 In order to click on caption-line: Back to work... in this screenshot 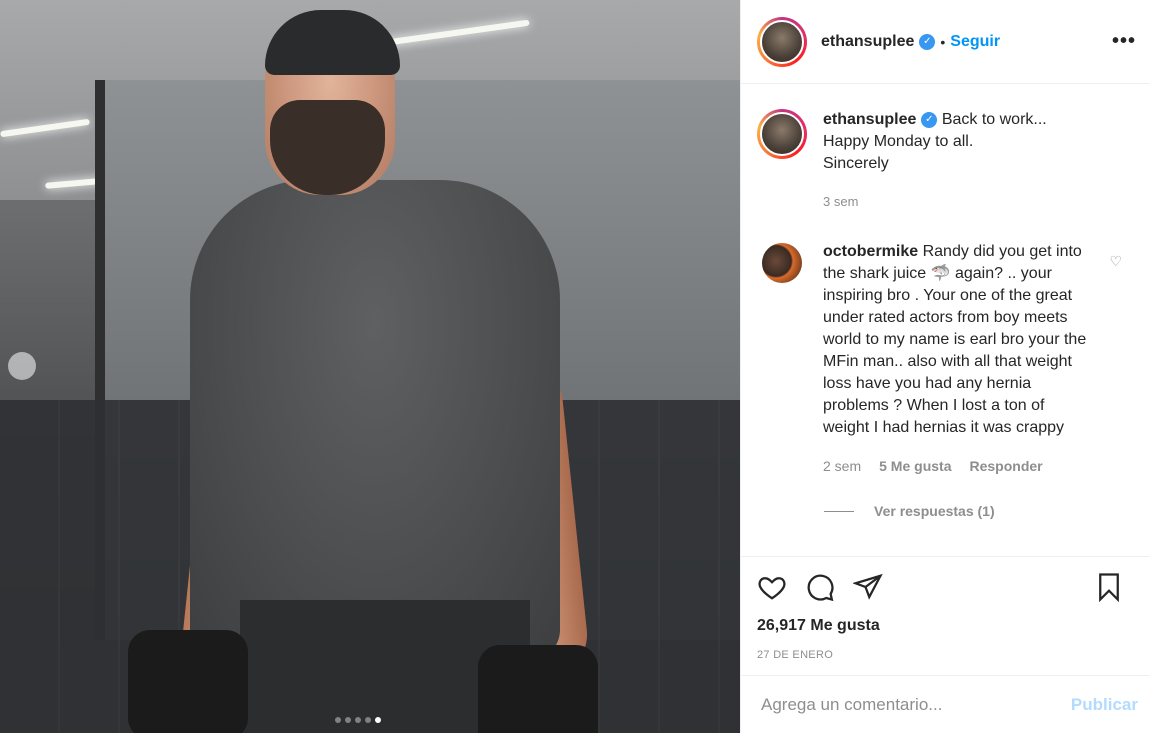, I will do `click(994, 119)`.